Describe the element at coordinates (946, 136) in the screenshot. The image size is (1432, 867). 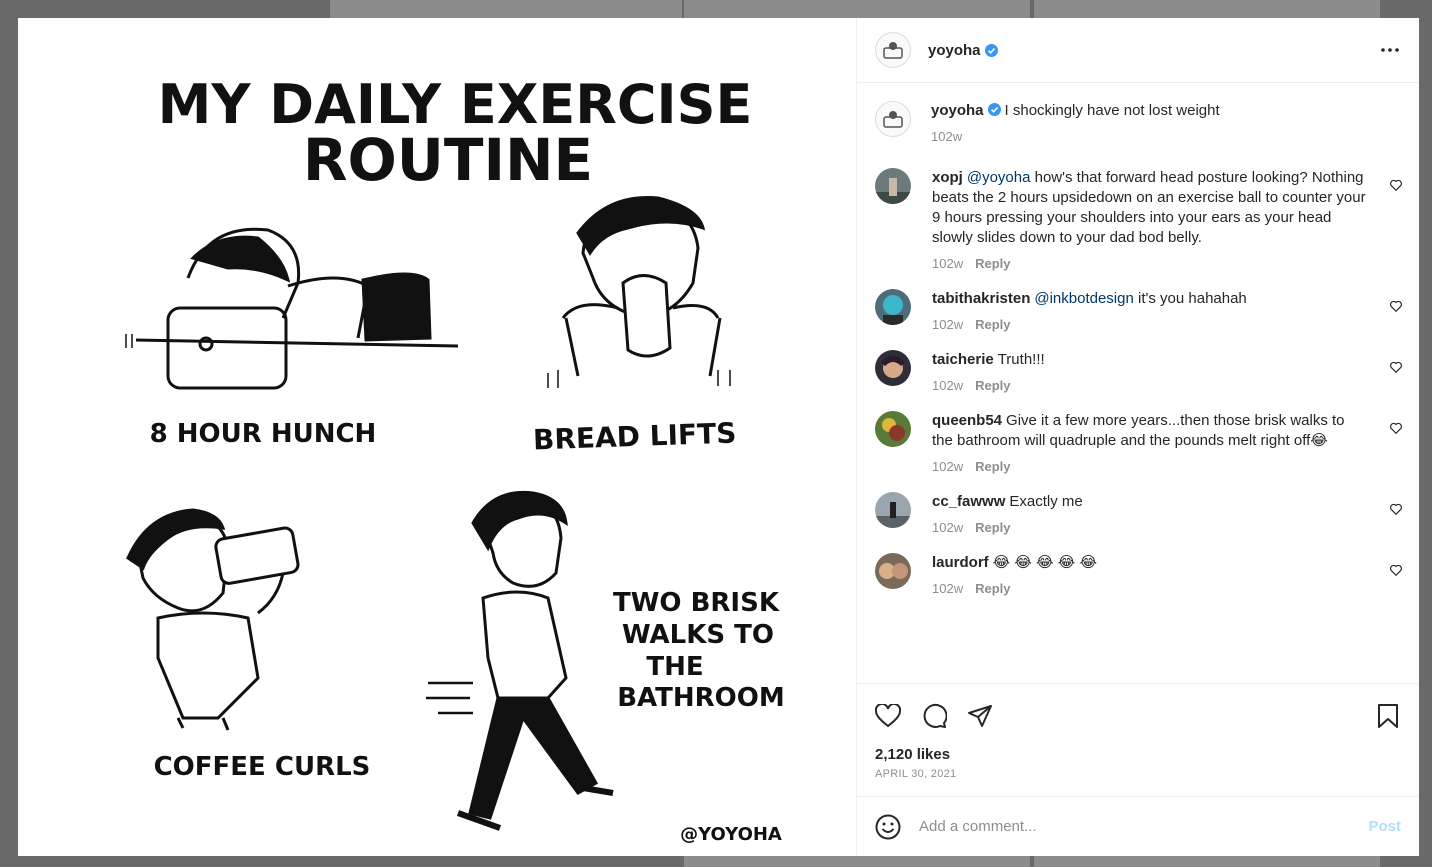
I see `caption-timestamp: 102w` at that location.